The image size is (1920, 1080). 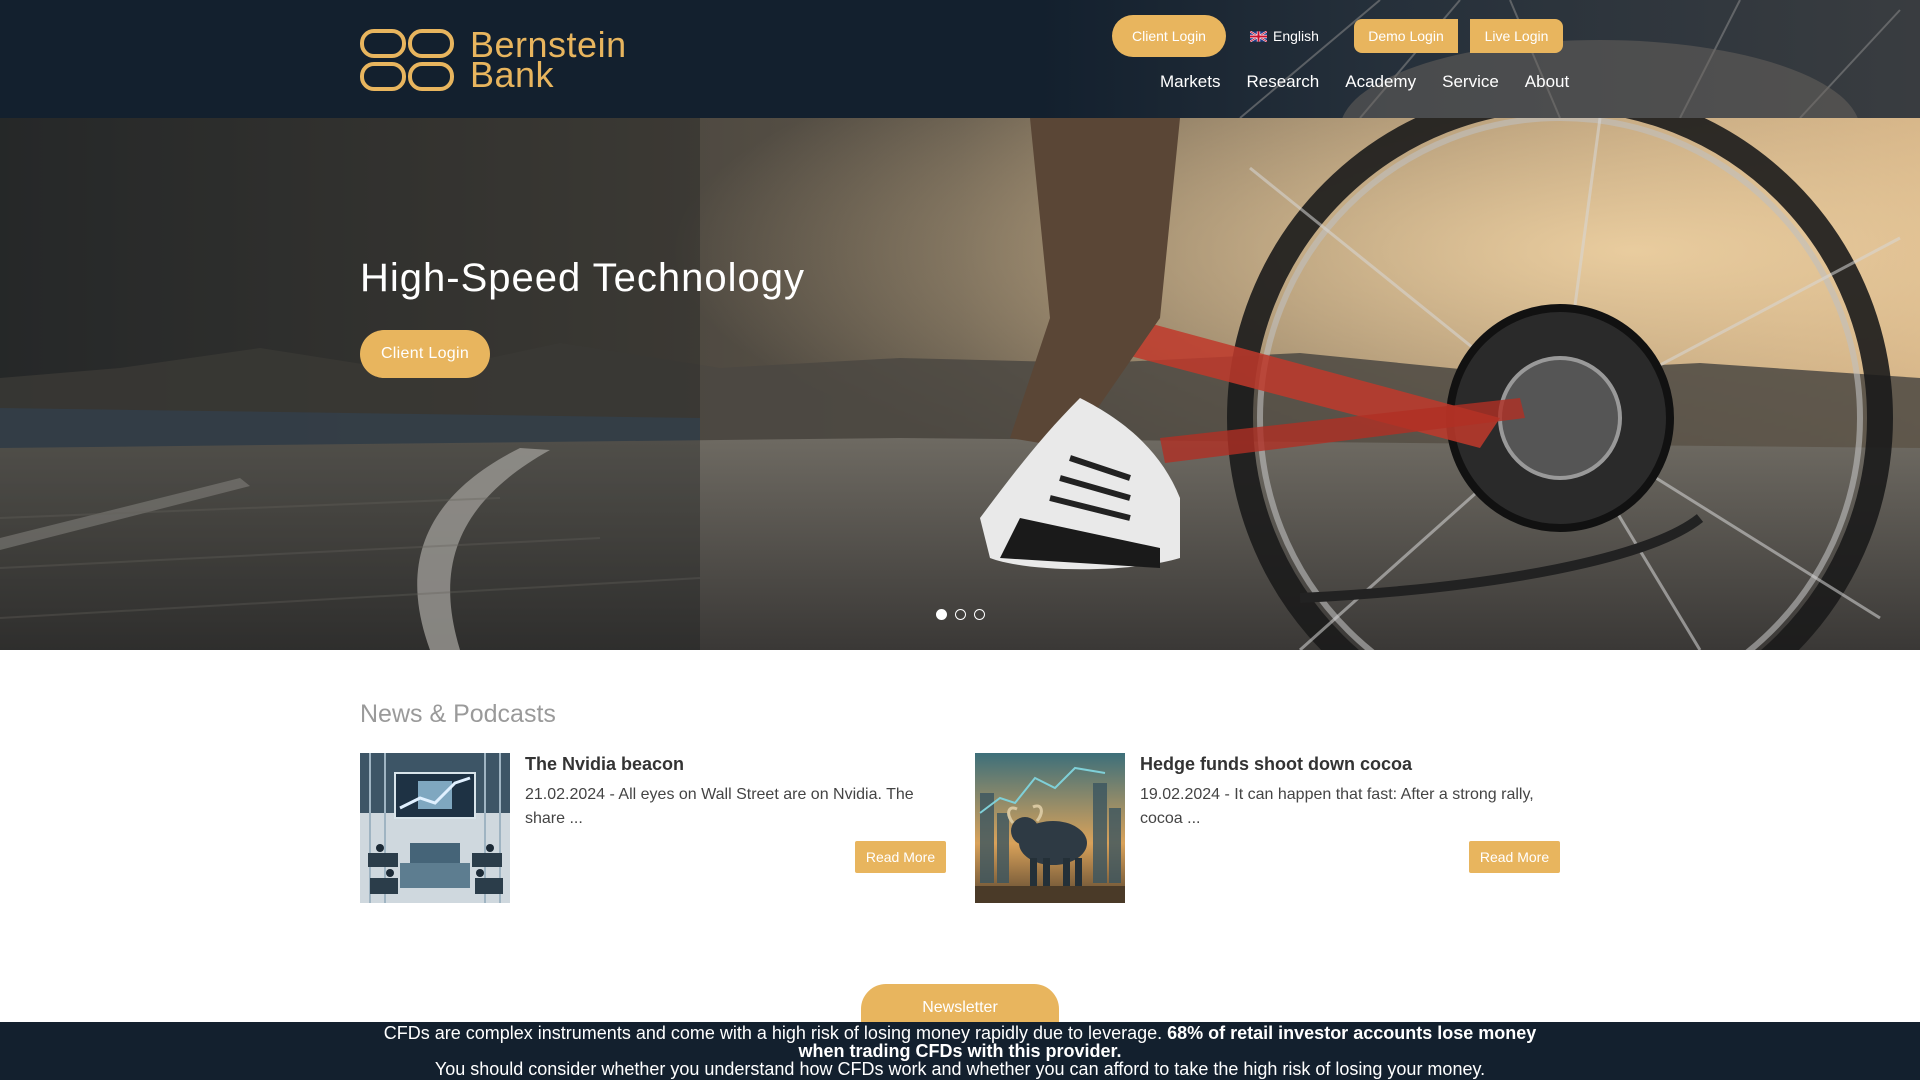 What do you see at coordinates (407, 60) in the screenshot?
I see `bernstein-logo-icon` at bounding box center [407, 60].